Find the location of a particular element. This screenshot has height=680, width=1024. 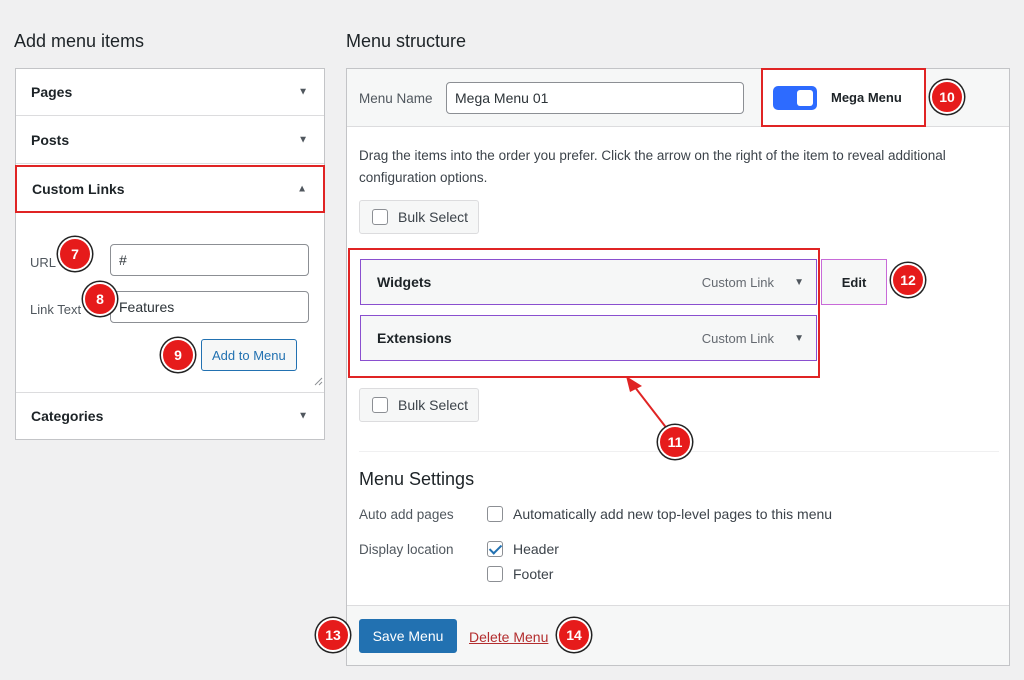

accordion-pages: Pages ▼ is located at coordinates (170, 92).